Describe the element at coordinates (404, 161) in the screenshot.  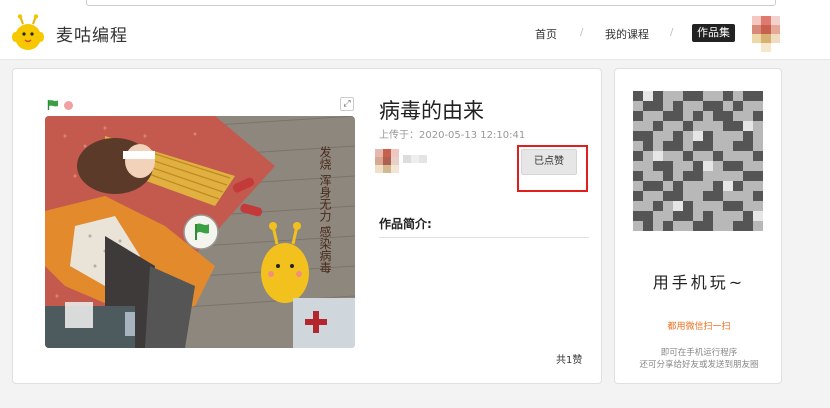
I see `author-avatar` at that location.